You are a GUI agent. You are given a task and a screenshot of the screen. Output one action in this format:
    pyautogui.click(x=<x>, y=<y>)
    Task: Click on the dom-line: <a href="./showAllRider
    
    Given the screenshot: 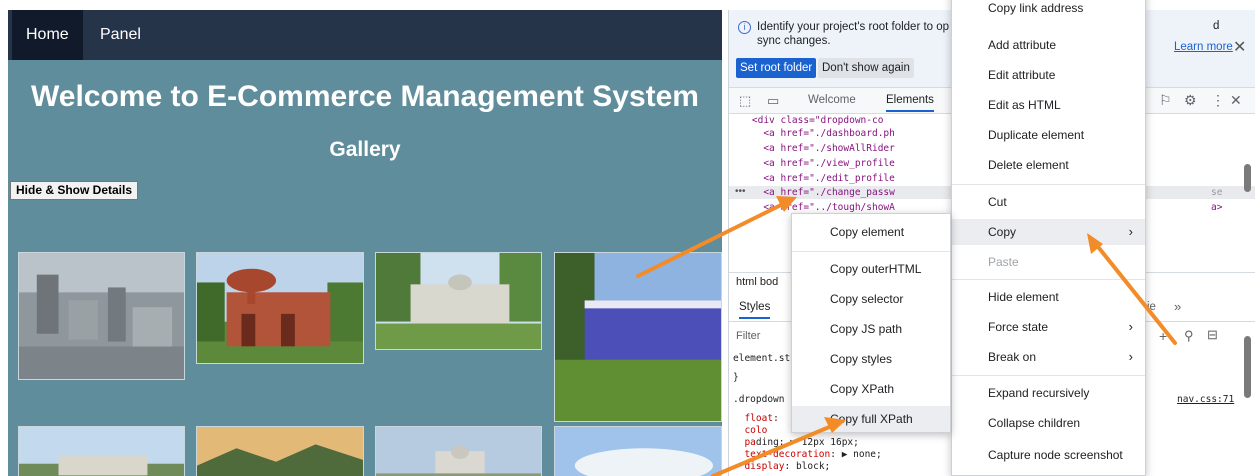 What is the action you would take?
    pyautogui.click(x=812, y=148)
    